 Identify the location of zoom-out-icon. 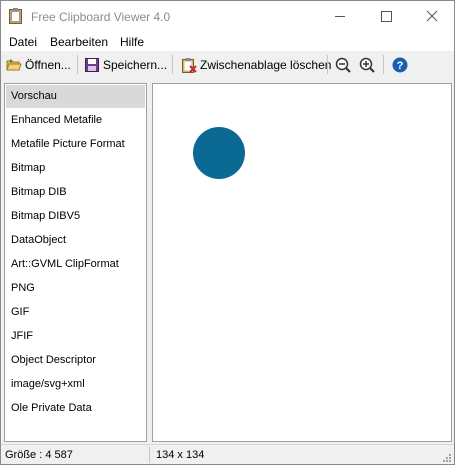
(343, 65).